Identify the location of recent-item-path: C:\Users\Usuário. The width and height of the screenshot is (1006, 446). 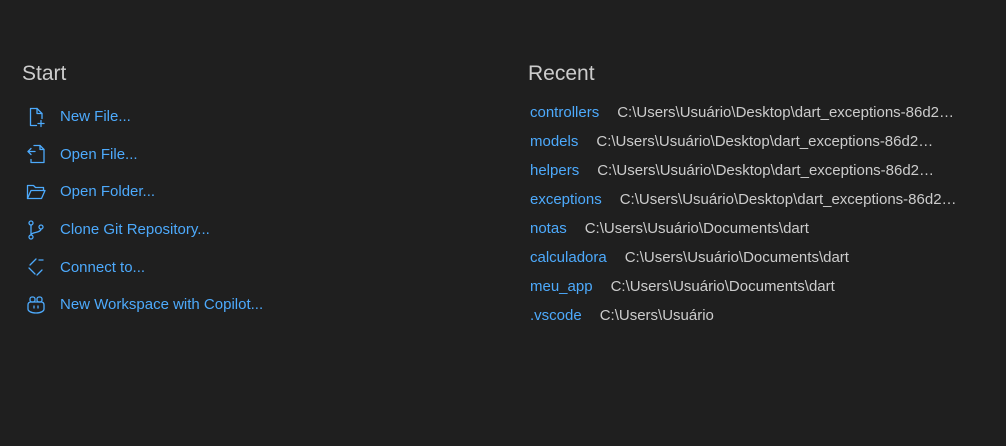
(656, 315).